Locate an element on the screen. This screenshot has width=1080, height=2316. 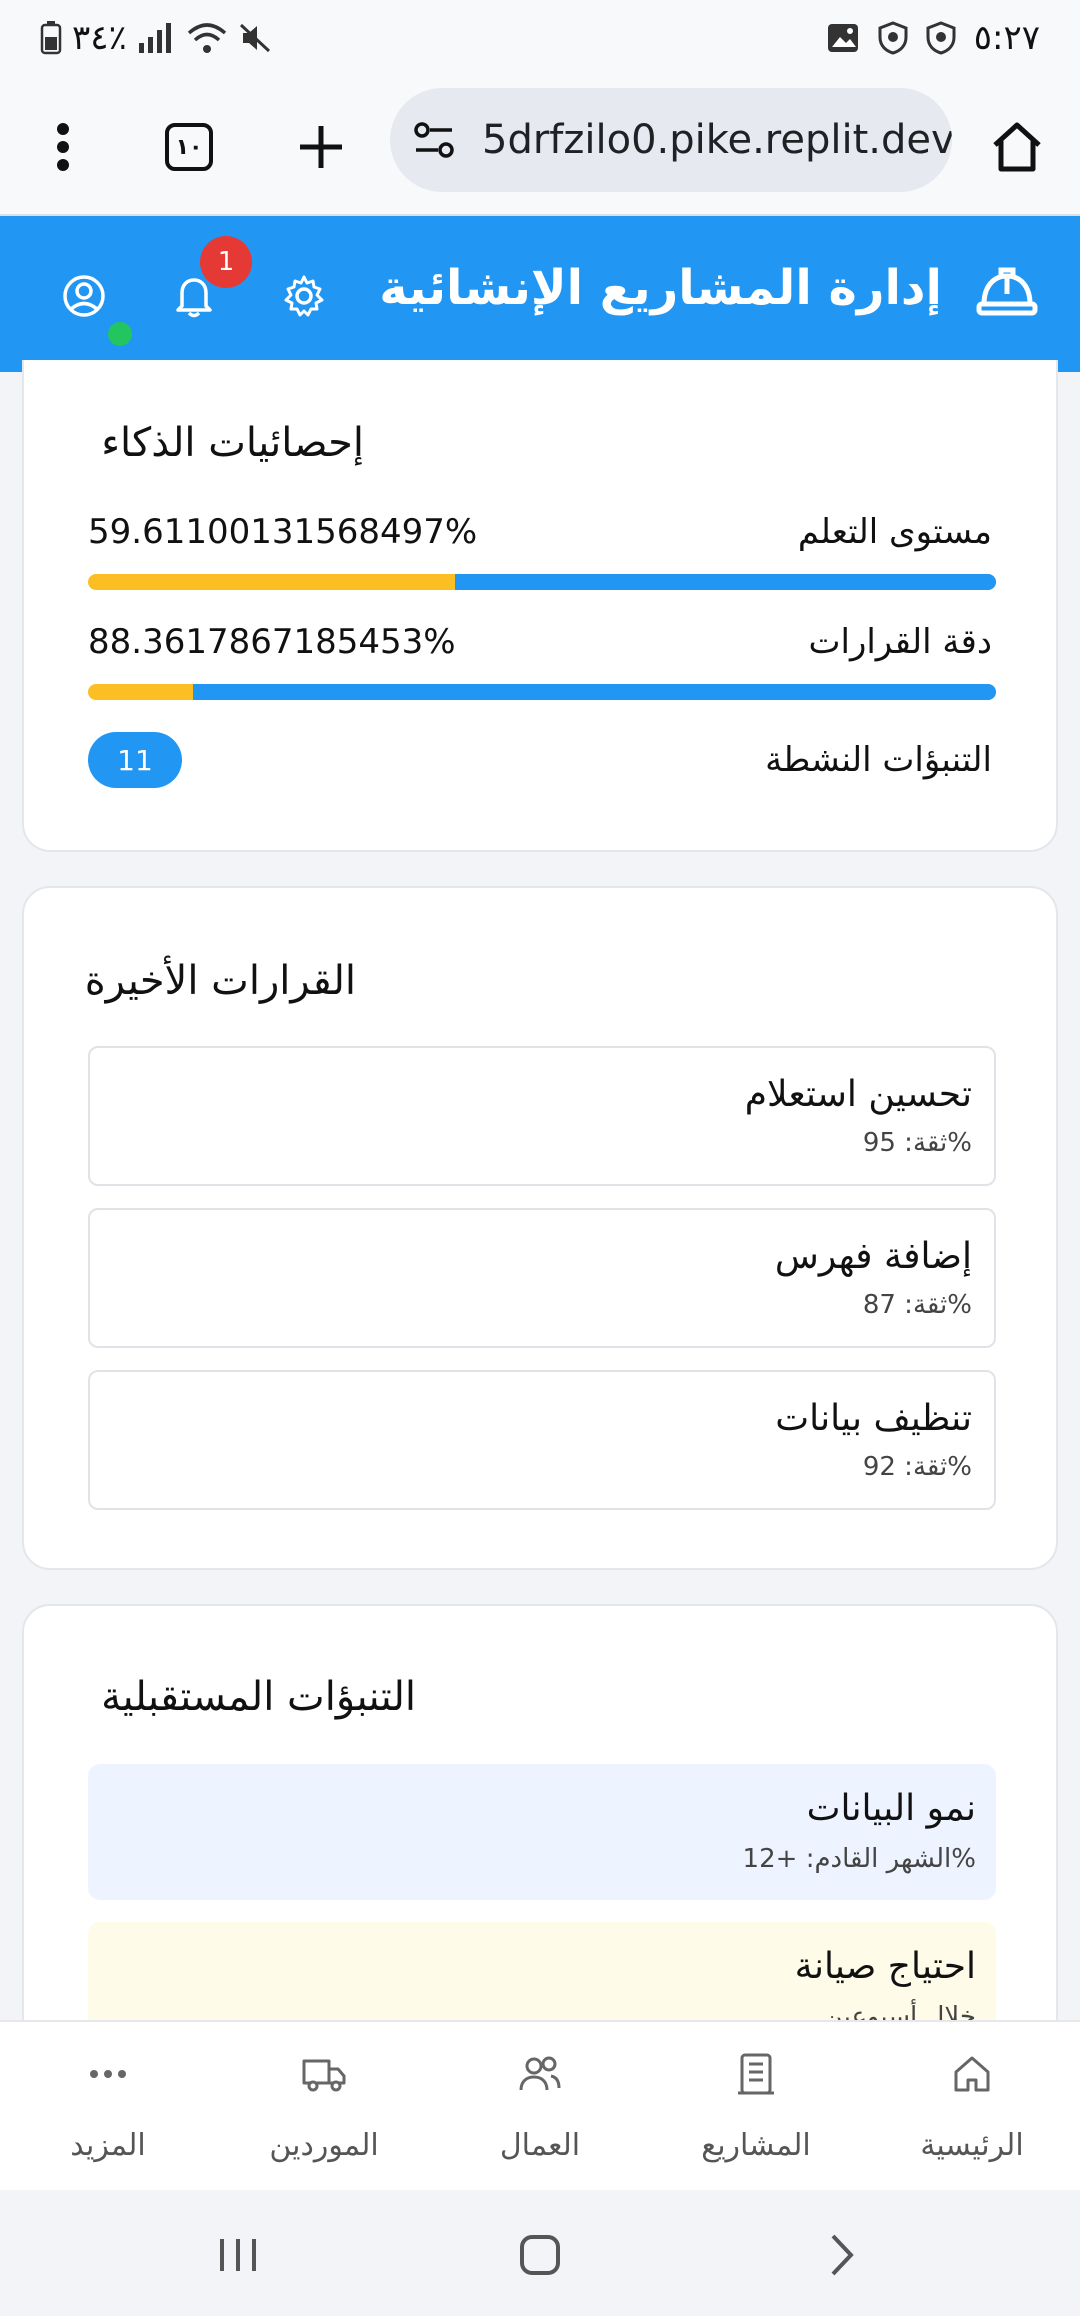
address-bar: 5drfzilo0.pike.replit.dev is located at coordinates (671, 140).